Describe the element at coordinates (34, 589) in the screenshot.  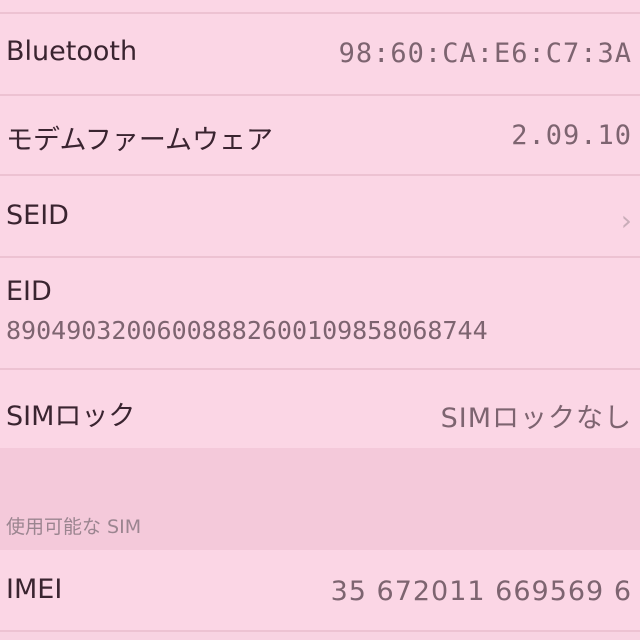
I see `imei-label: IMEI` at that location.